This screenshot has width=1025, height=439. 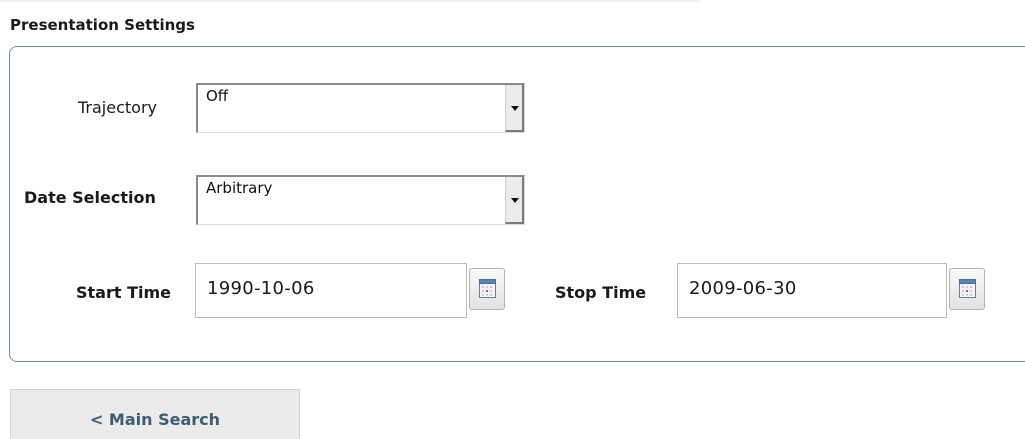 I want to click on section-title: Presentation Settings, so click(x=102, y=25).